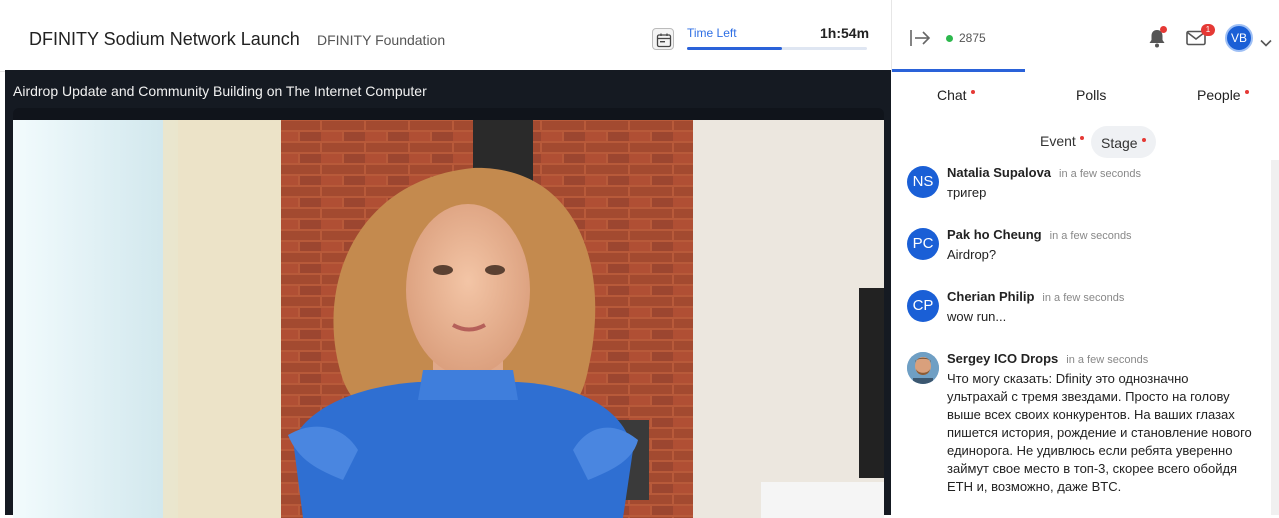 This screenshot has width=1279, height=518. I want to click on online-count: 2875, so click(972, 38).